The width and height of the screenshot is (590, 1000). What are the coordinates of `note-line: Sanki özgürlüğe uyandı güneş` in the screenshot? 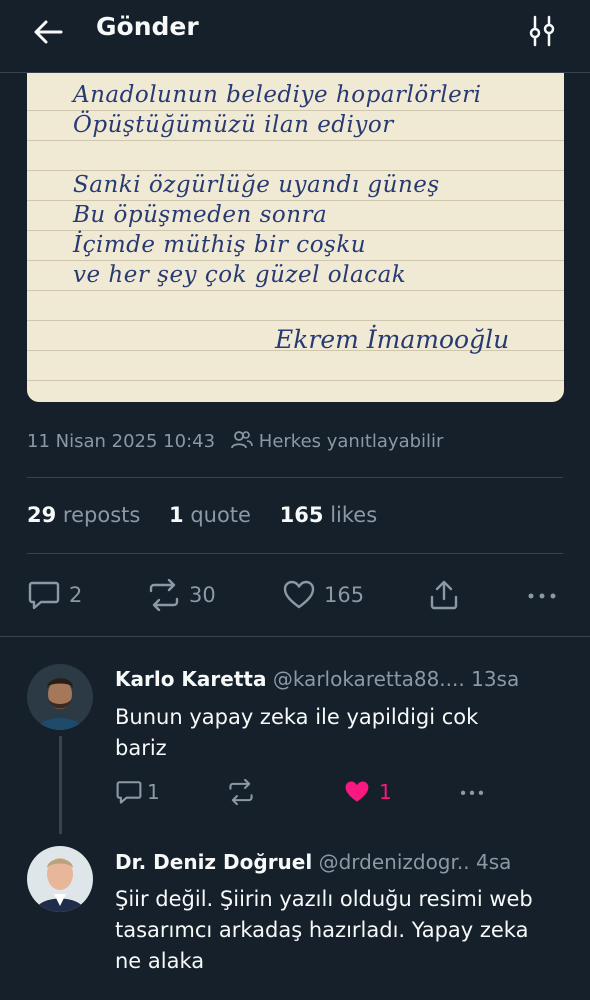 It's located at (256, 185).